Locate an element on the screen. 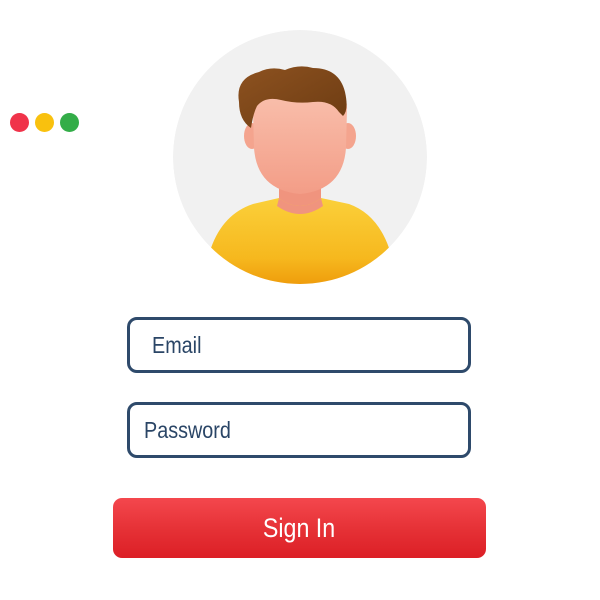  minimize-dot-icon is located at coordinates (44, 122).